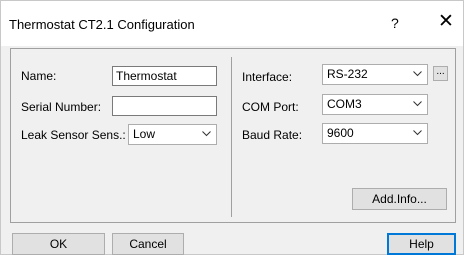 Image resolution: width=464 pixels, height=255 pixels. I want to click on serial-number-field, so click(164, 106).